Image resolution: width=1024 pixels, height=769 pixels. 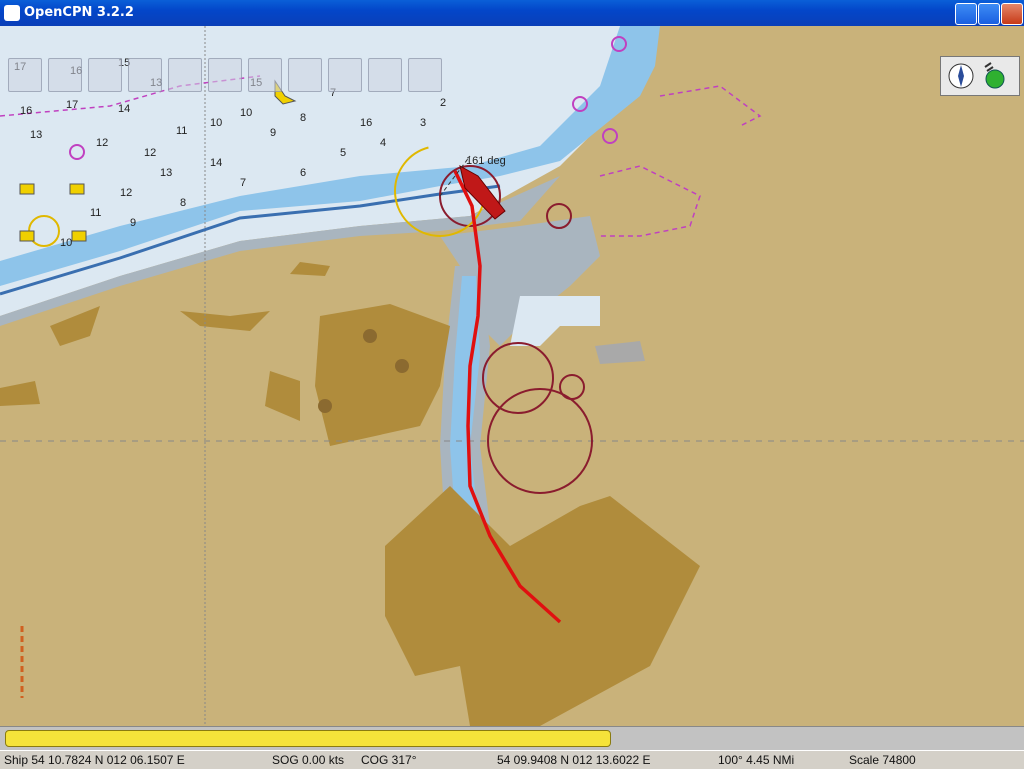 I want to click on minimize-button, so click(x=966, y=14).